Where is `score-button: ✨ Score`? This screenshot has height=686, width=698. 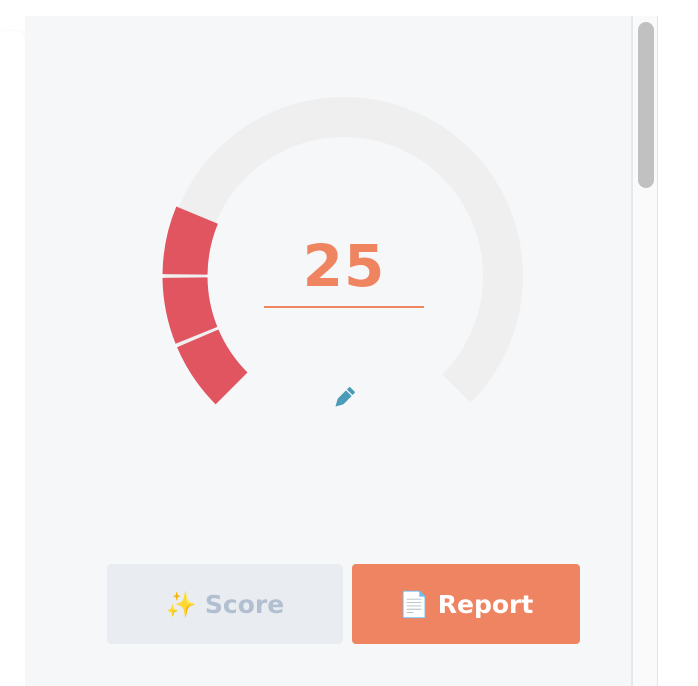 score-button: ✨ Score is located at coordinates (225, 604).